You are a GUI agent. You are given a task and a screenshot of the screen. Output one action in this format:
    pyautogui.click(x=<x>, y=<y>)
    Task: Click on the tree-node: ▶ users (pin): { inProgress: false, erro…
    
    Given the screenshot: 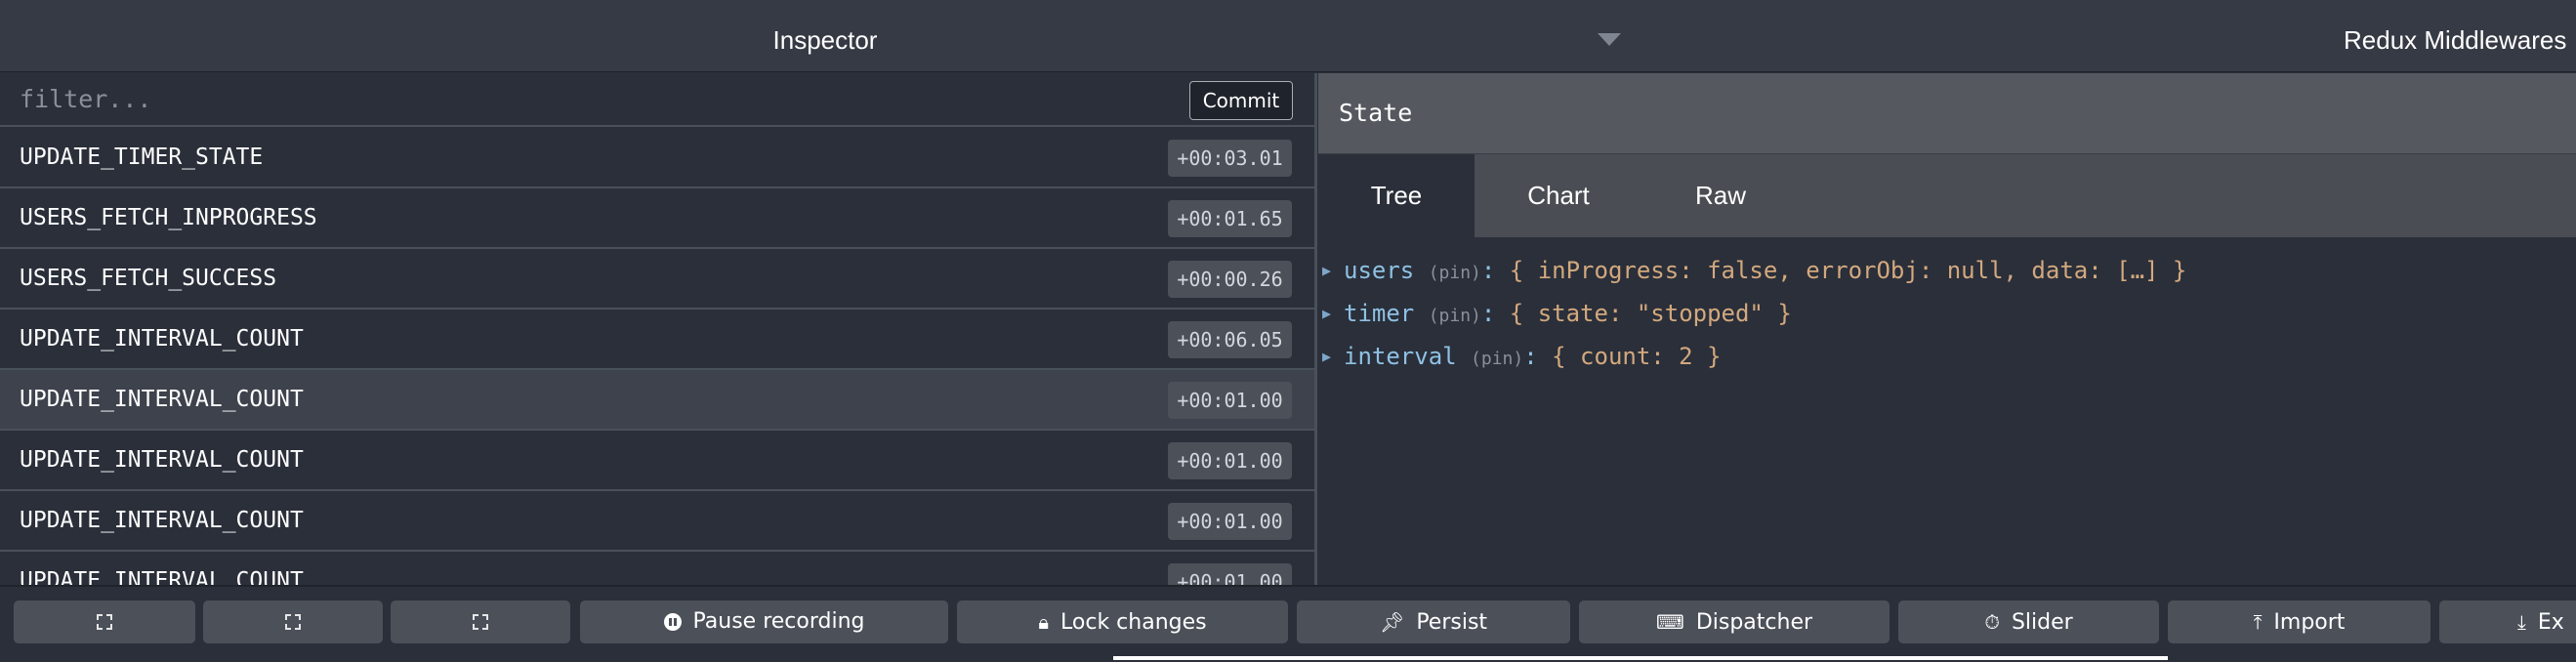 What is the action you would take?
    pyautogui.click(x=1947, y=270)
    